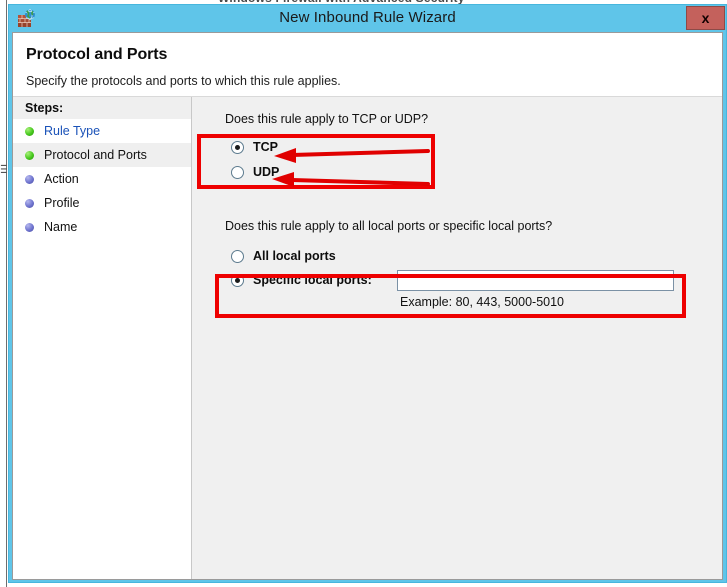 This screenshot has height=587, width=727. What do you see at coordinates (265, 147) in the screenshot?
I see `radio-tcp-label: TCP` at bounding box center [265, 147].